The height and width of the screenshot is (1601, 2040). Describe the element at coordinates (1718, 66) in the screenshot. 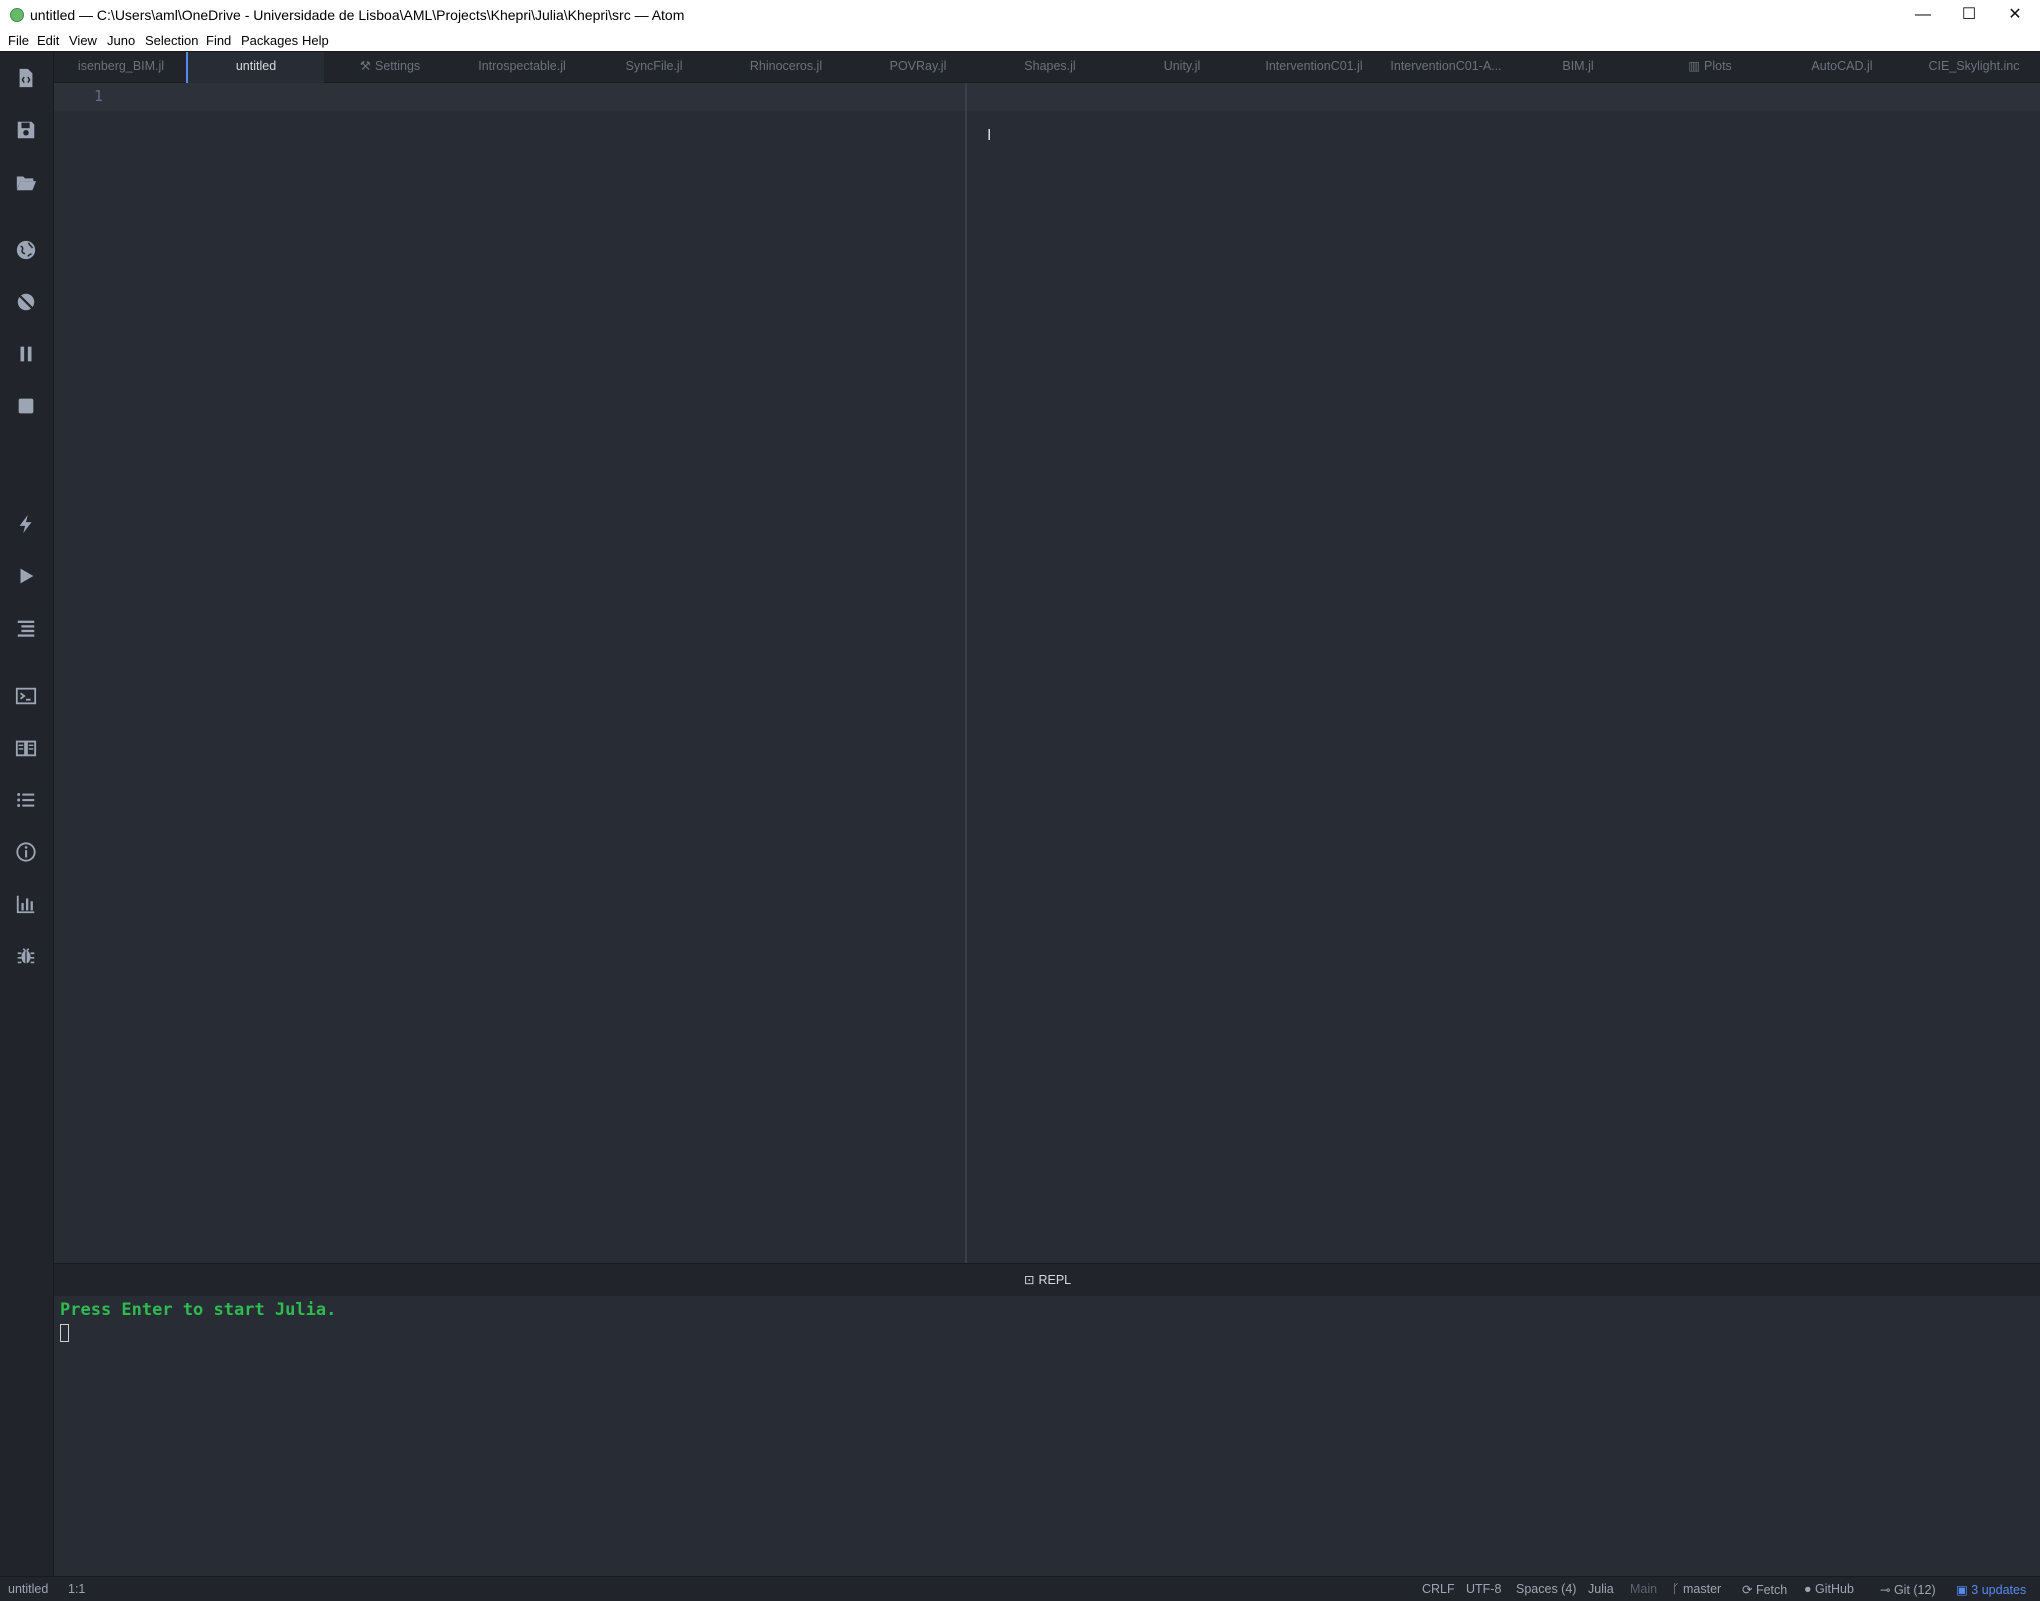

I see `tab-plots-label: Plots` at that location.